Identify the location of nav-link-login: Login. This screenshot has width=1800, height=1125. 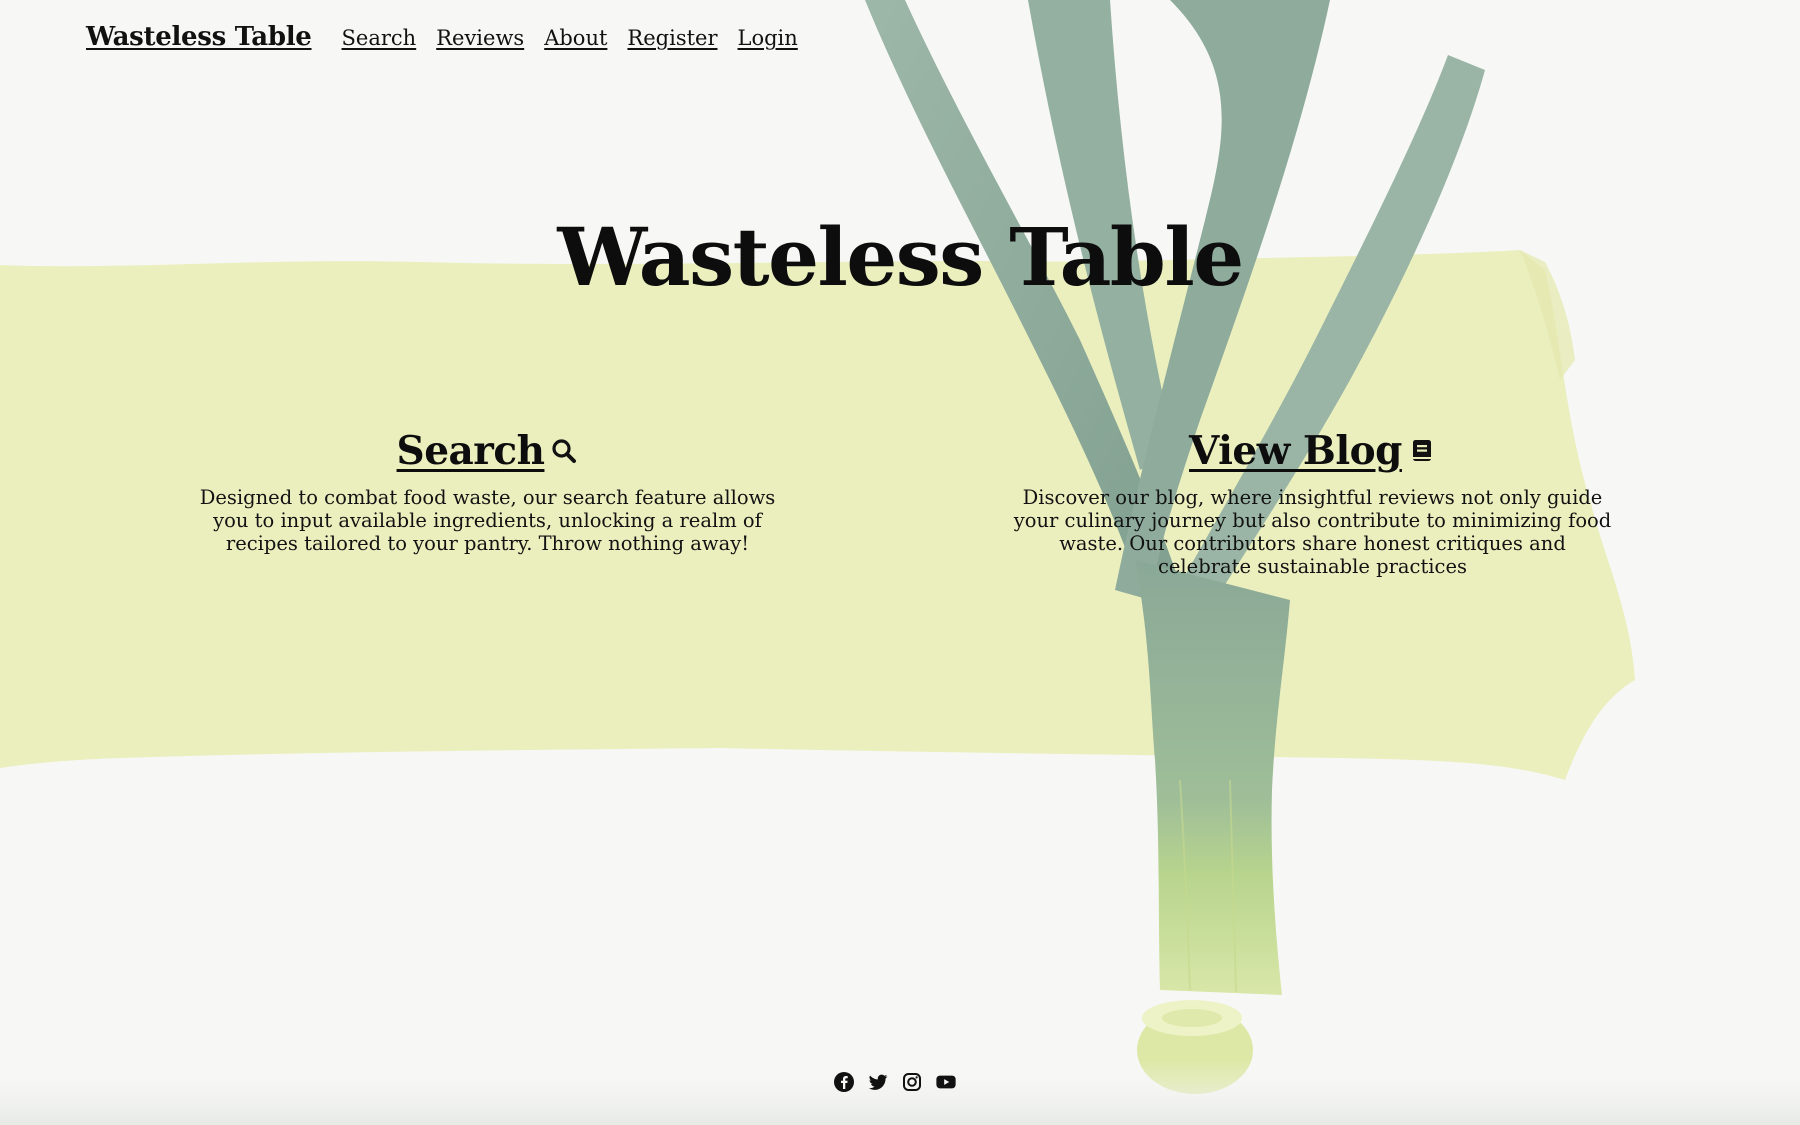
(768, 38).